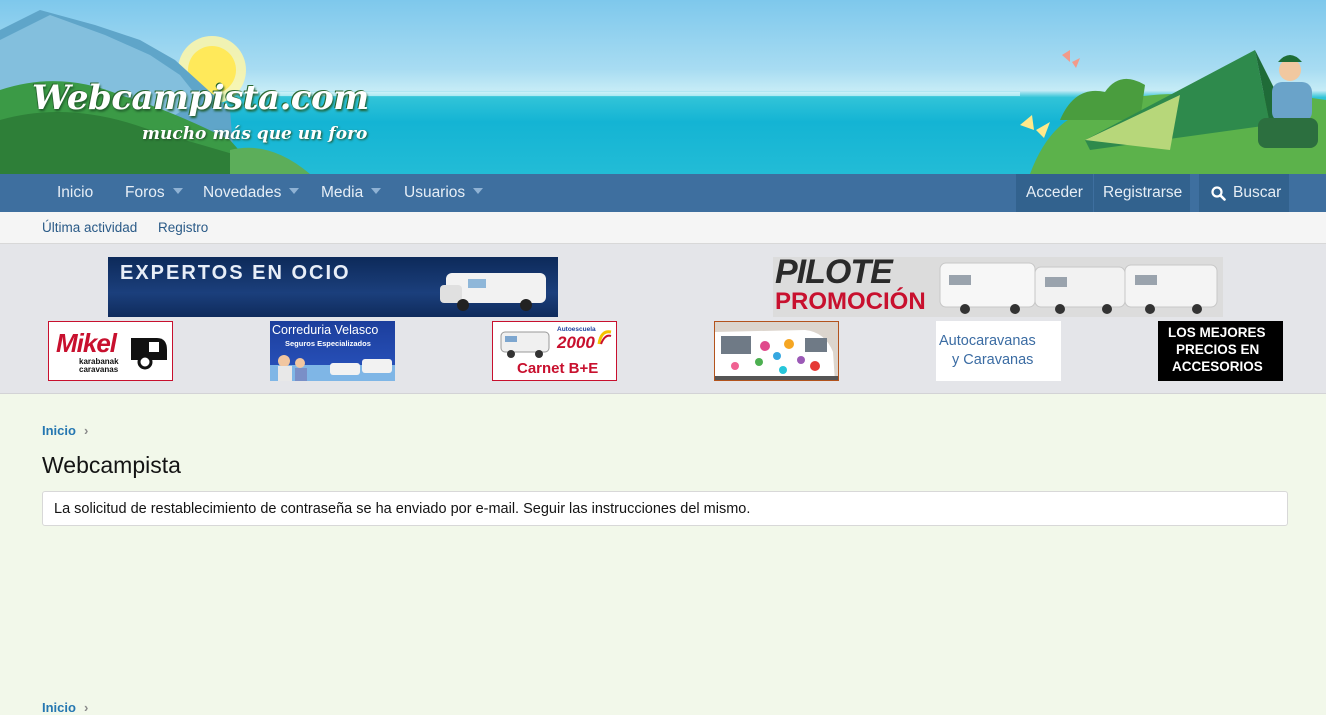 The width and height of the screenshot is (1326, 715). Describe the element at coordinates (1257, 192) in the screenshot. I see `search-label: Buscar` at that location.